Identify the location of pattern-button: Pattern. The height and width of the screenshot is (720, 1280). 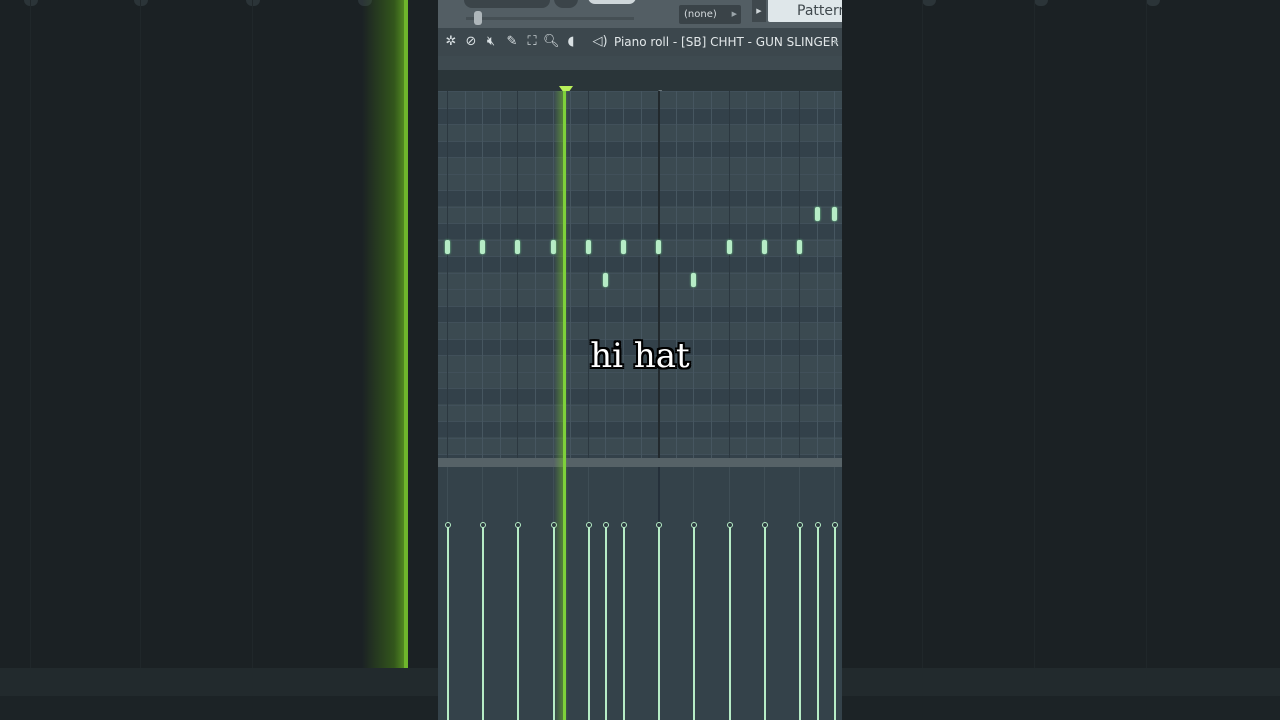
(805, 11).